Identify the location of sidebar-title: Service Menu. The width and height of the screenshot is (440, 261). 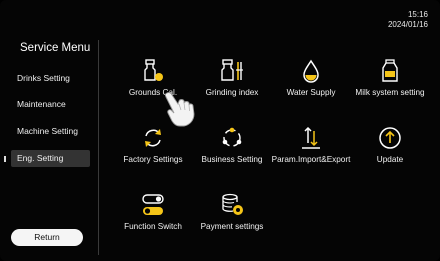
(55, 48).